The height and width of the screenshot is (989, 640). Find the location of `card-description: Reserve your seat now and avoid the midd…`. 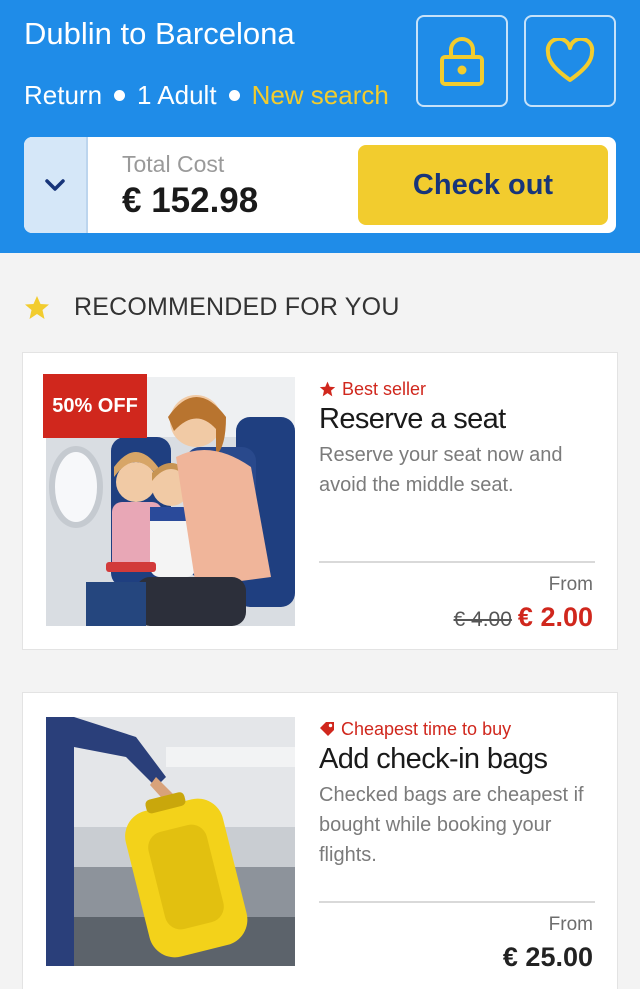

card-description: Reserve your seat now and avoid the midd… is located at coordinates (441, 470).